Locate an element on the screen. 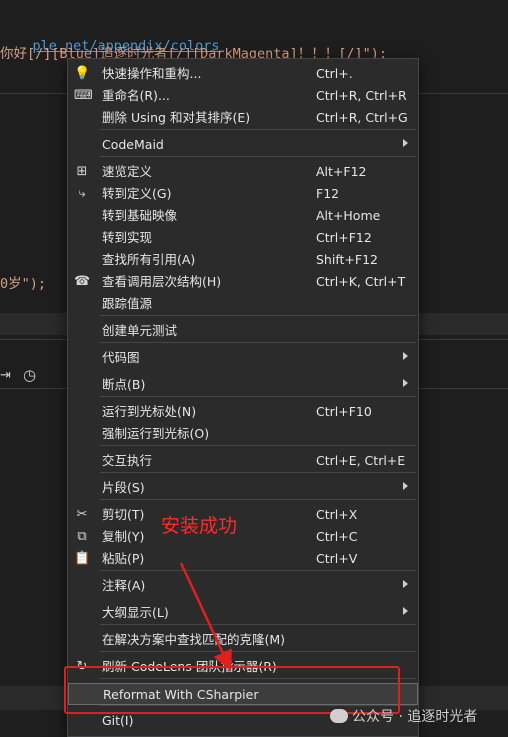 The height and width of the screenshot is (737, 508). watermark-text: 公众号 · 追逐时光者 is located at coordinates (415, 717).